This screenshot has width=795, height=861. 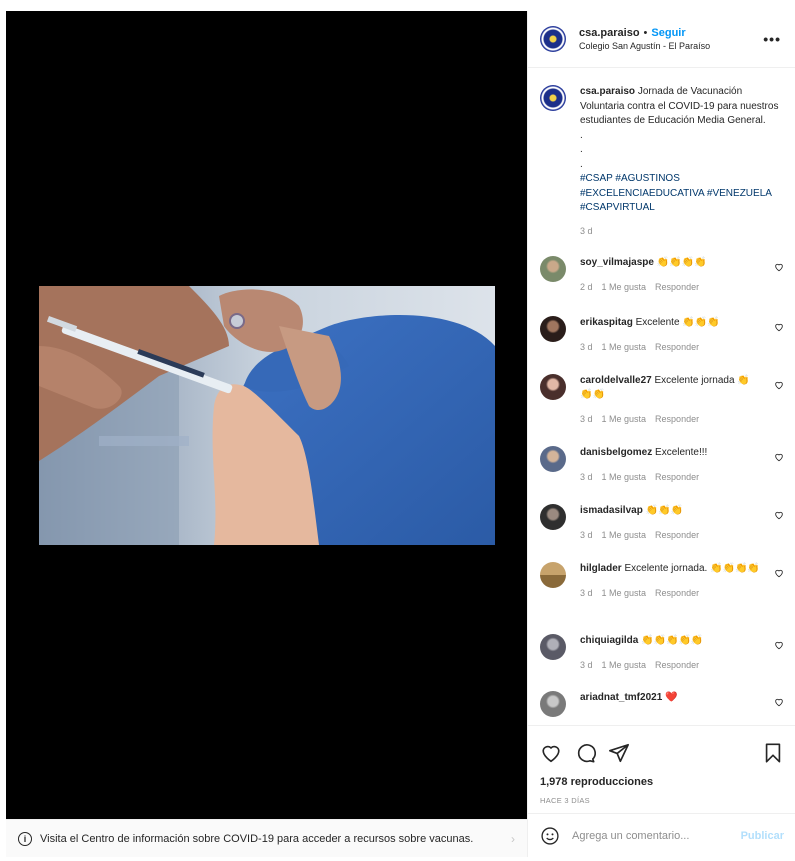 What do you see at coordinates (773, 753) in the screenshot?
I see `save-bookmark-icon` at bounding box center [773, 753].